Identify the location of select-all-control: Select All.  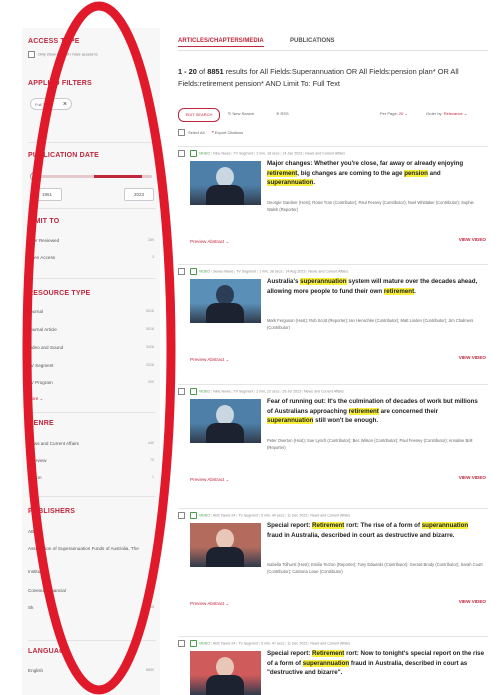
(191, 132).